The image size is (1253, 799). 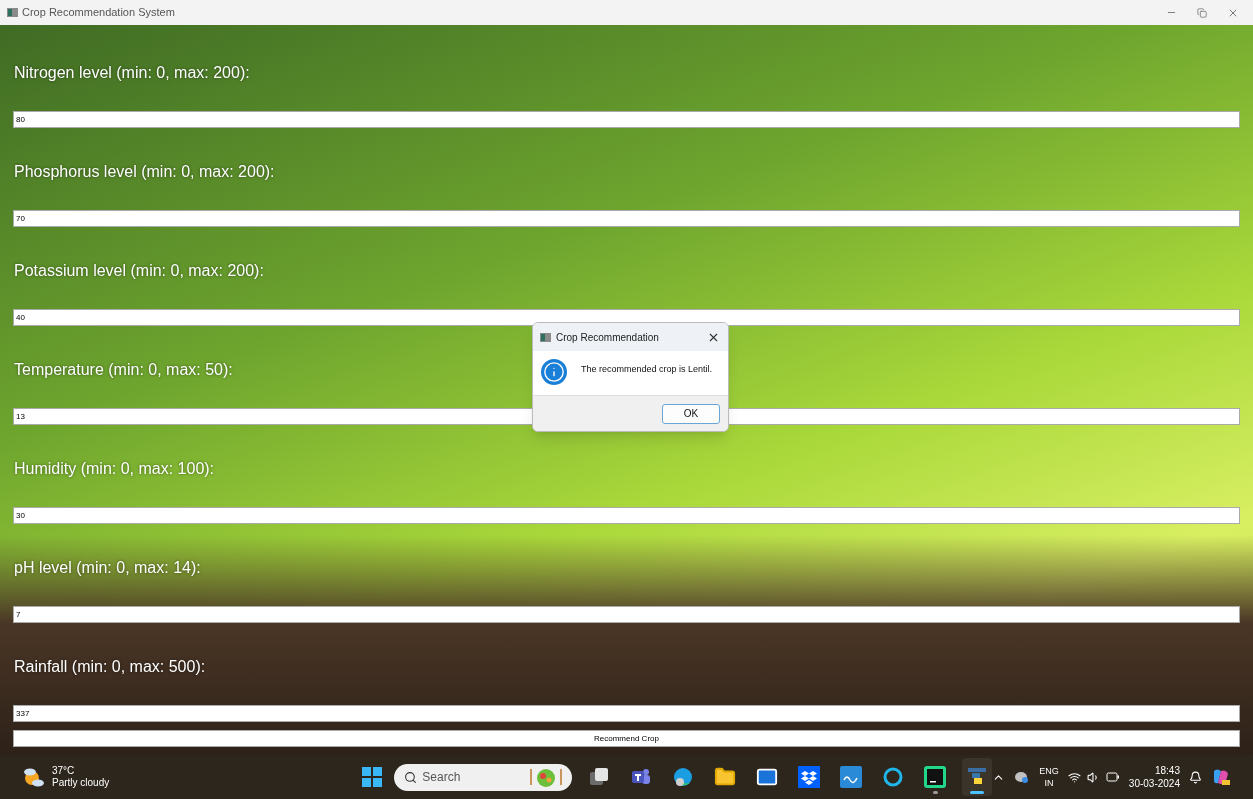 I want to click on dialog-message: The recommended crop is Lentil., so click(x=647, y=369).